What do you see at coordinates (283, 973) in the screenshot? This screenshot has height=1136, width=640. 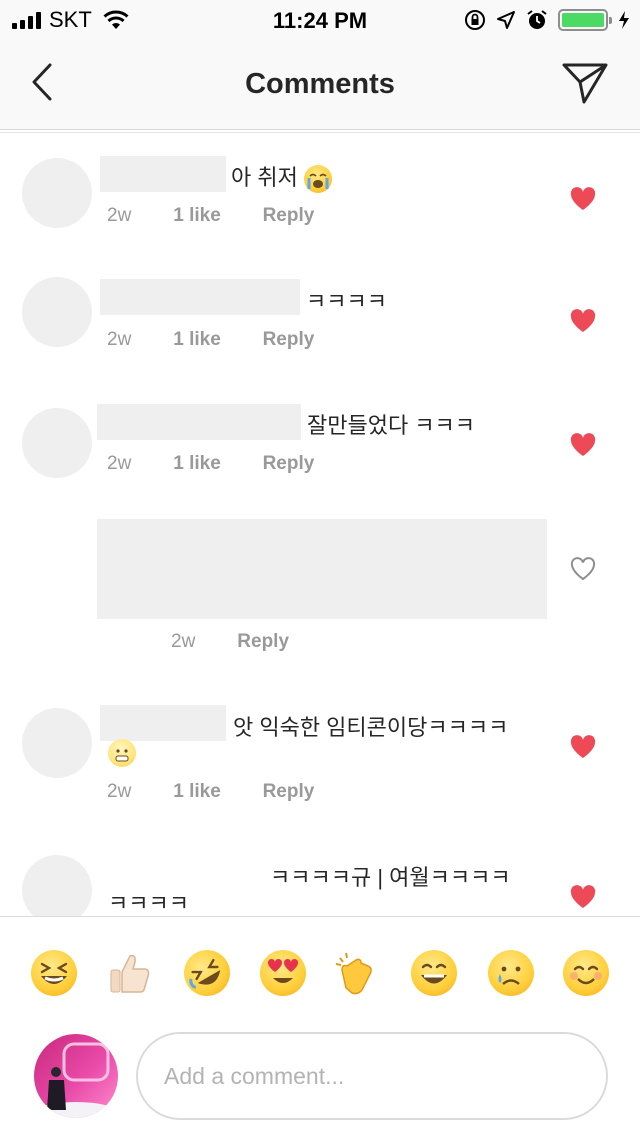 I see `heart-eyes-emoji` at bounding box center [283, 973].